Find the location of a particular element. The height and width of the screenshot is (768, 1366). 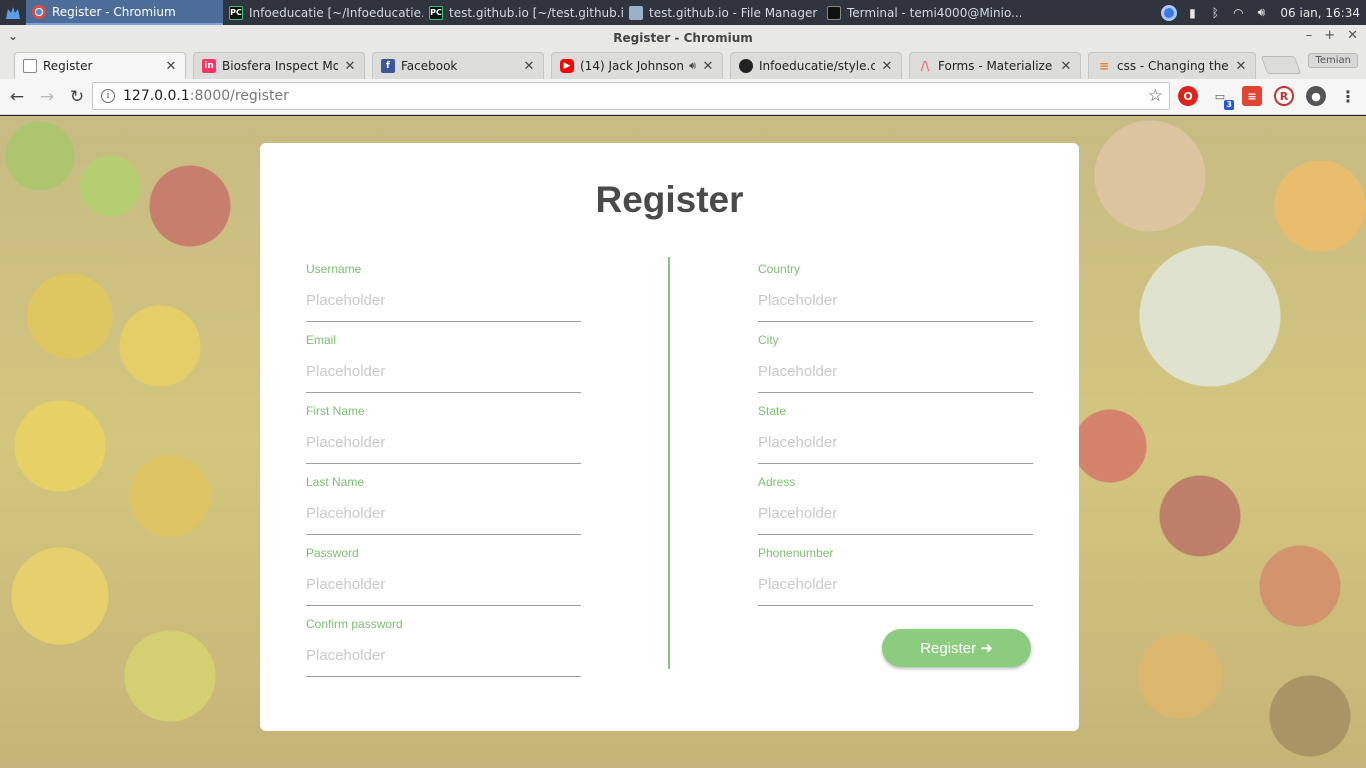

state-label: State is located at coordinates (772, 411).